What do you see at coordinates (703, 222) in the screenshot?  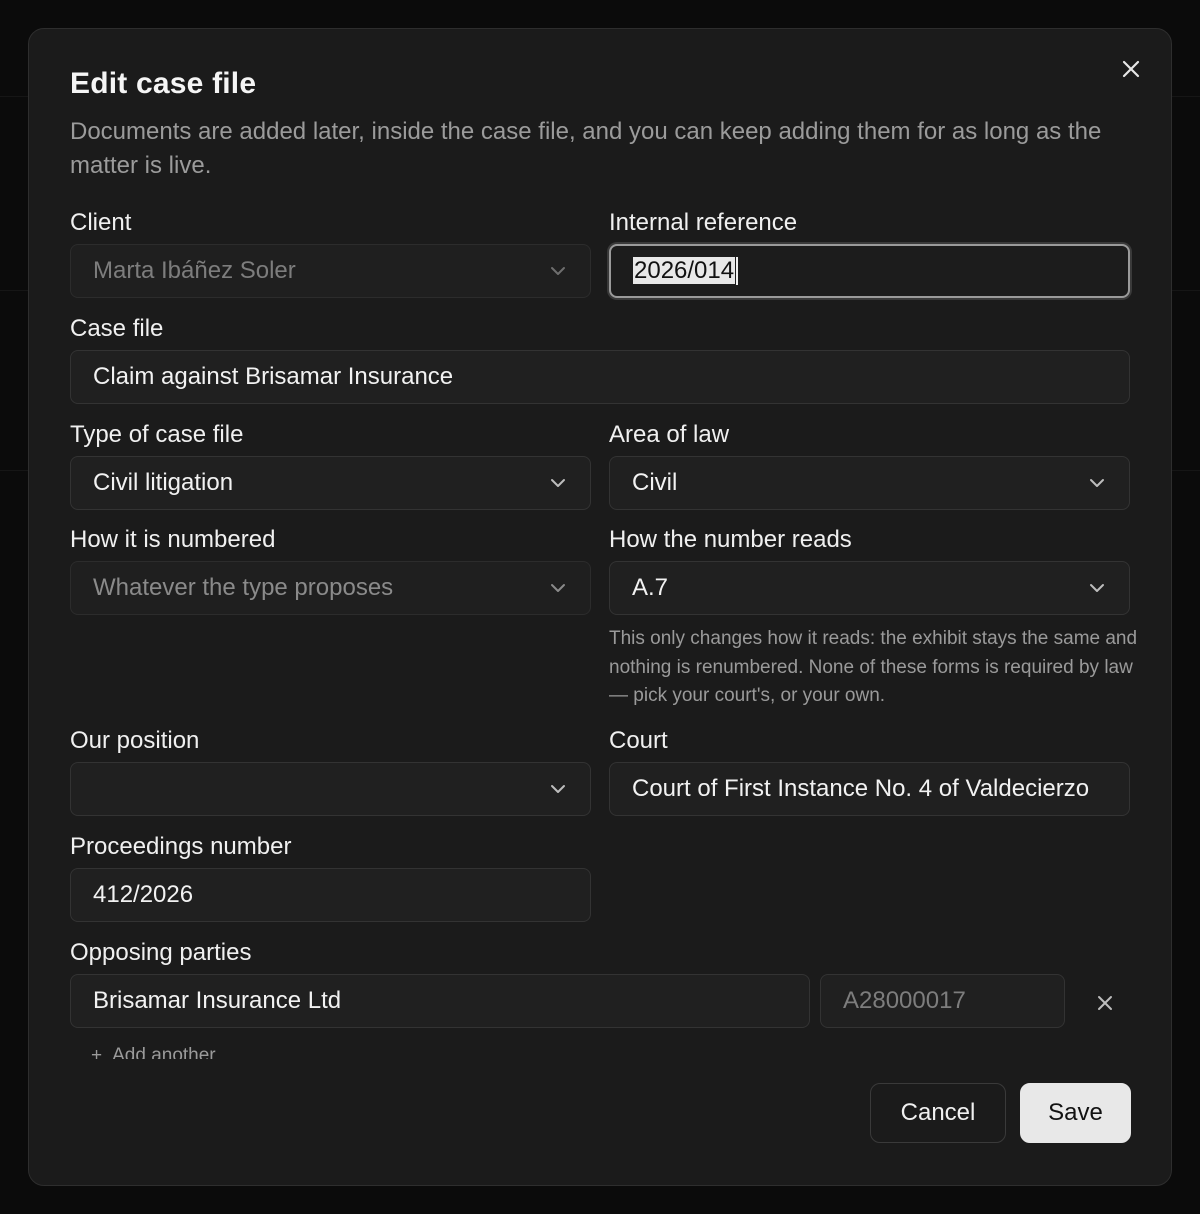 I see `internal-reference-label: Internal reference` at bounding box center [703, 222].